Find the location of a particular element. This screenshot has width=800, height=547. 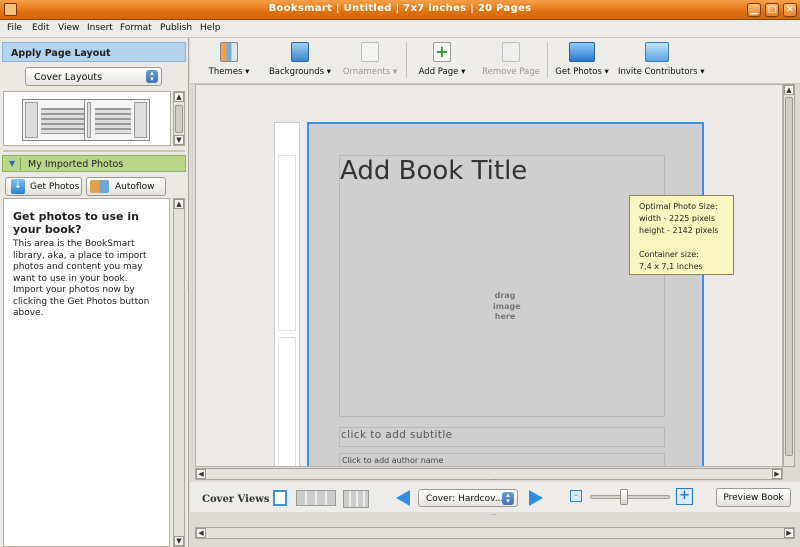

layout-select: Cover Layouts ▴ ▾ is located at coordinates (93, 76).